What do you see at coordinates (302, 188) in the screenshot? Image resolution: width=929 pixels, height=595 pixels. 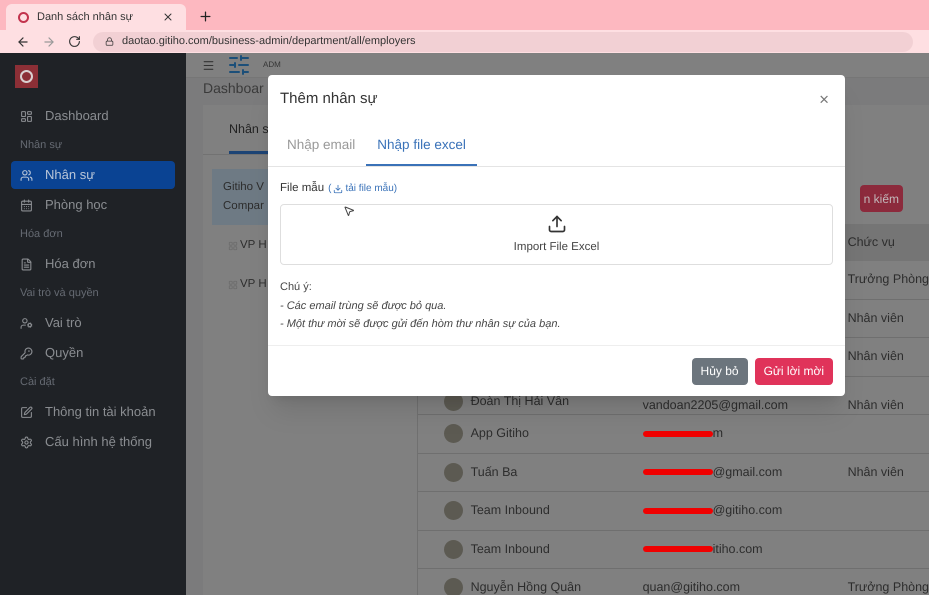 I see `template-label: File mẫu` at bounding box center [302, 188].